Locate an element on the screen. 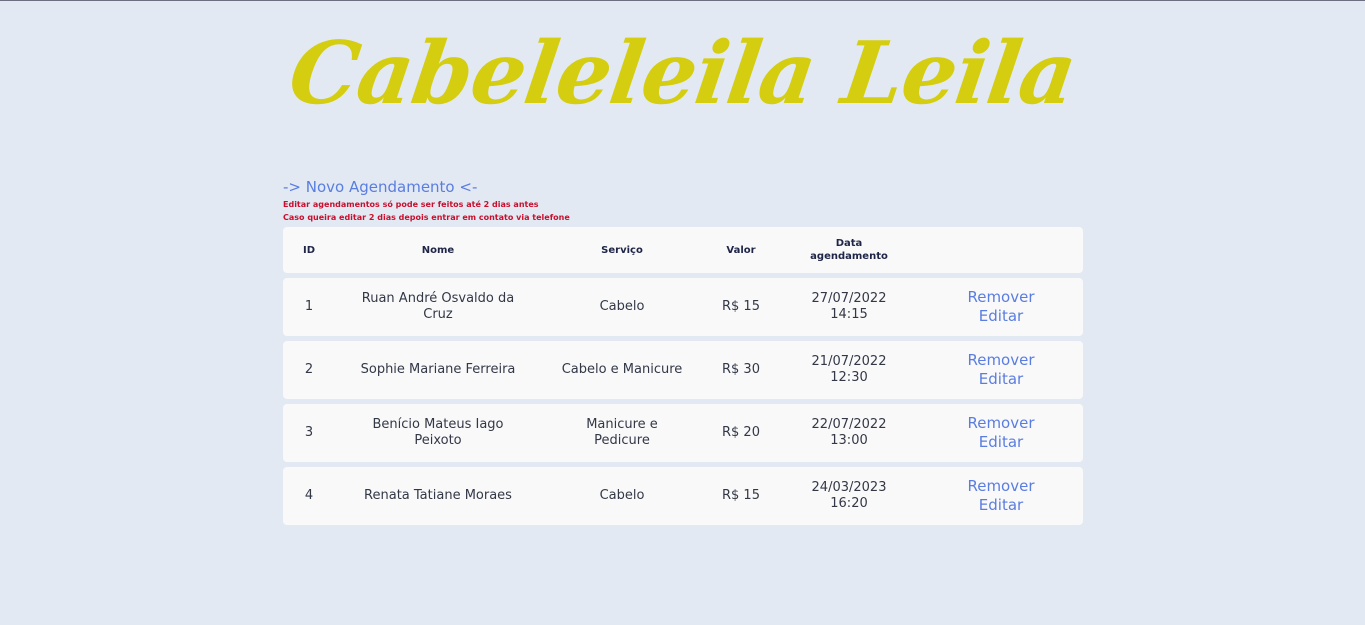  row-nome-text: Benício Mateus Iago Peixoto is located at coordinates (438, 432).